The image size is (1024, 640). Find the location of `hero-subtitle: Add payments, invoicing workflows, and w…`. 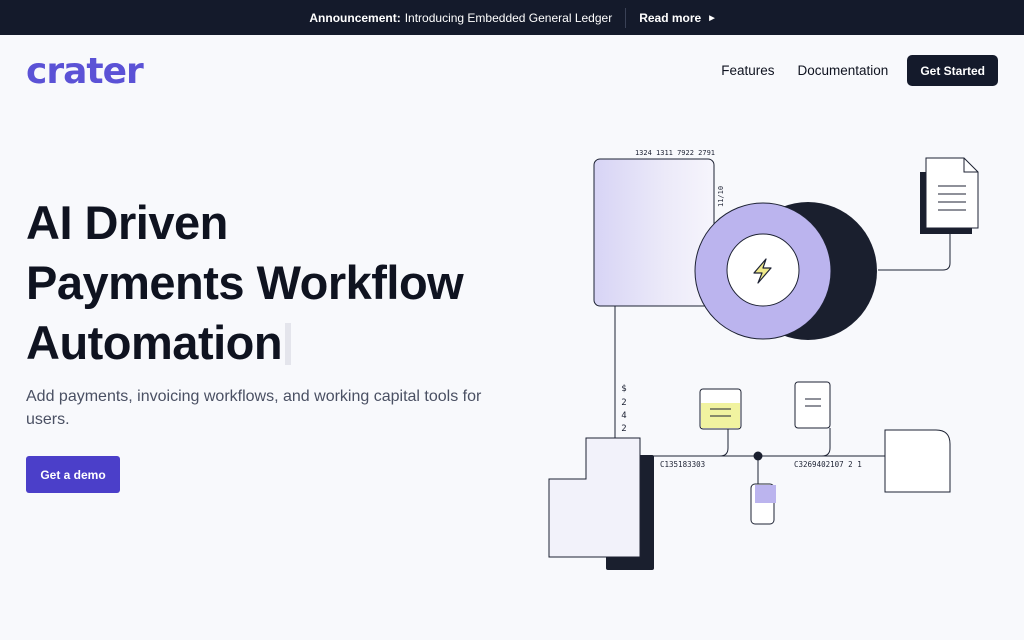

hero-subtitle: Add payments, invoicing workflows, and w… is located at coordinates (254, 408).